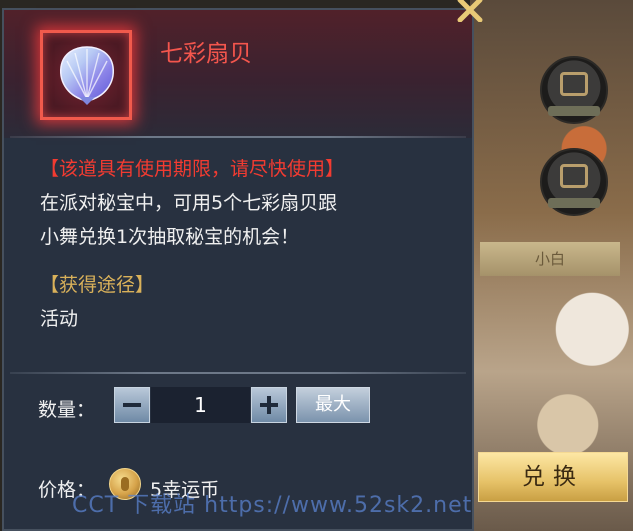 The height and width of the screenshot is (531, 633). What do you see at coordinates (238, 137) in the screenshot?
I see `divider-top` at bounding box center [238, 137].